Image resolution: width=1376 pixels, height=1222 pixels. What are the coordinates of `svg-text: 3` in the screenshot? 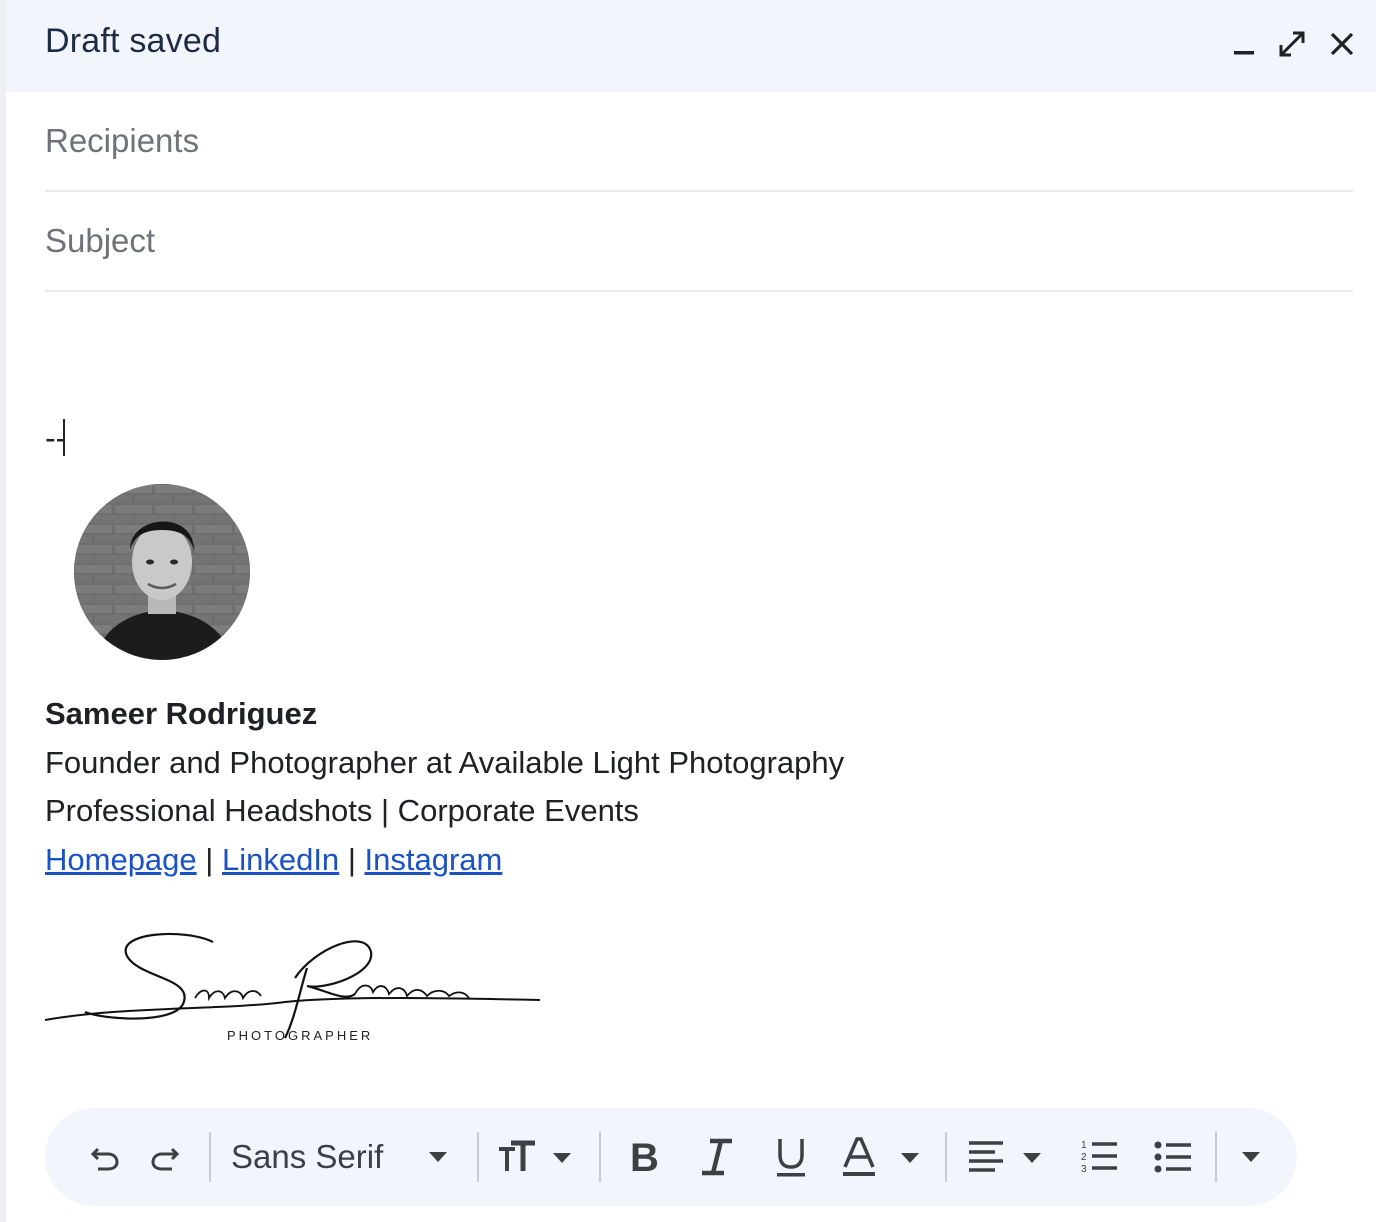 It's located at (1084, 1169).